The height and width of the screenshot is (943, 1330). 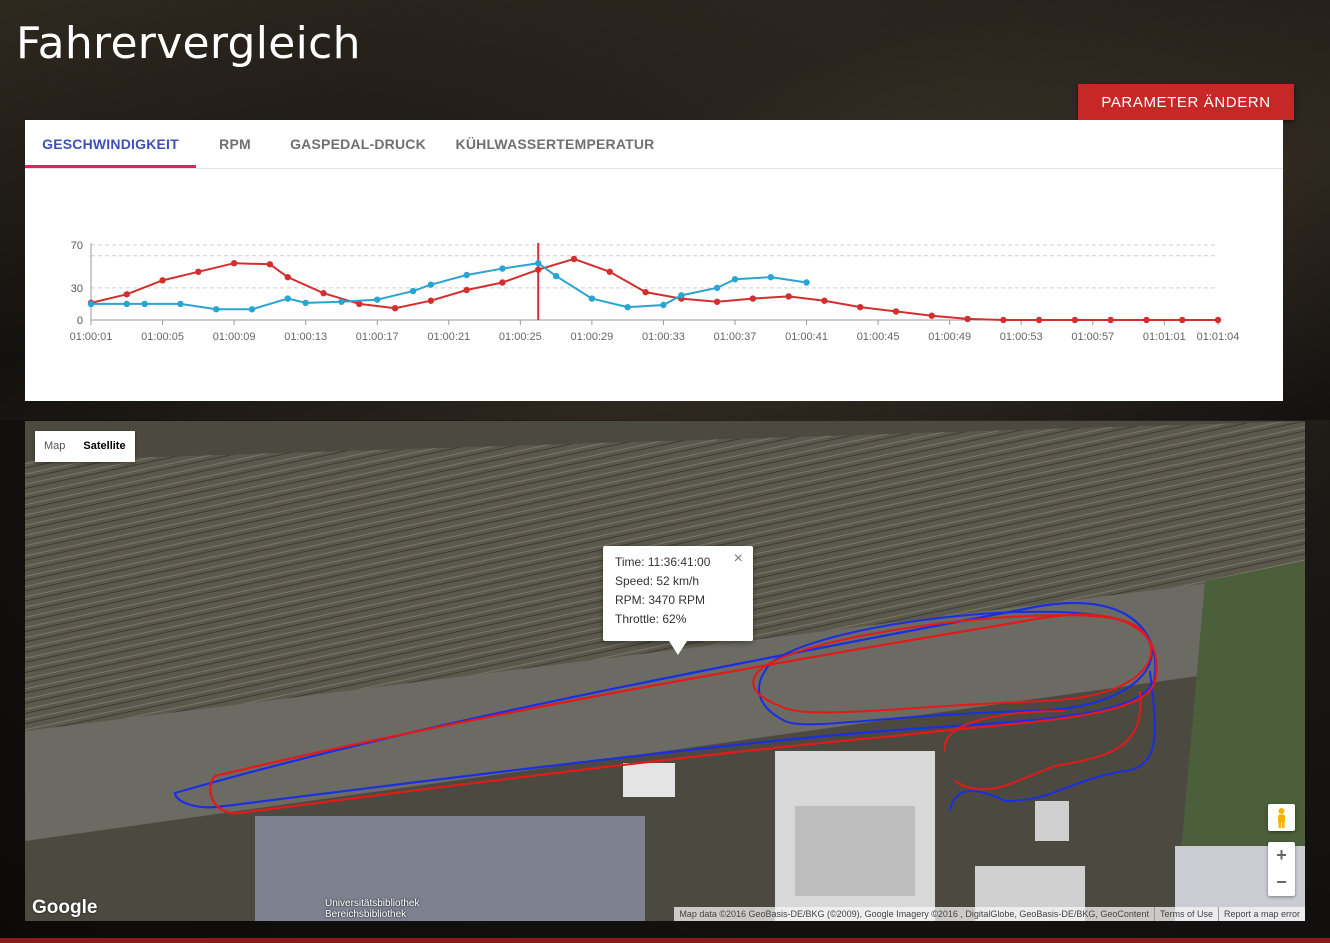 I want to click on tab-speed: GESCHWINDIGKEIT, so click(x=110, y=144).